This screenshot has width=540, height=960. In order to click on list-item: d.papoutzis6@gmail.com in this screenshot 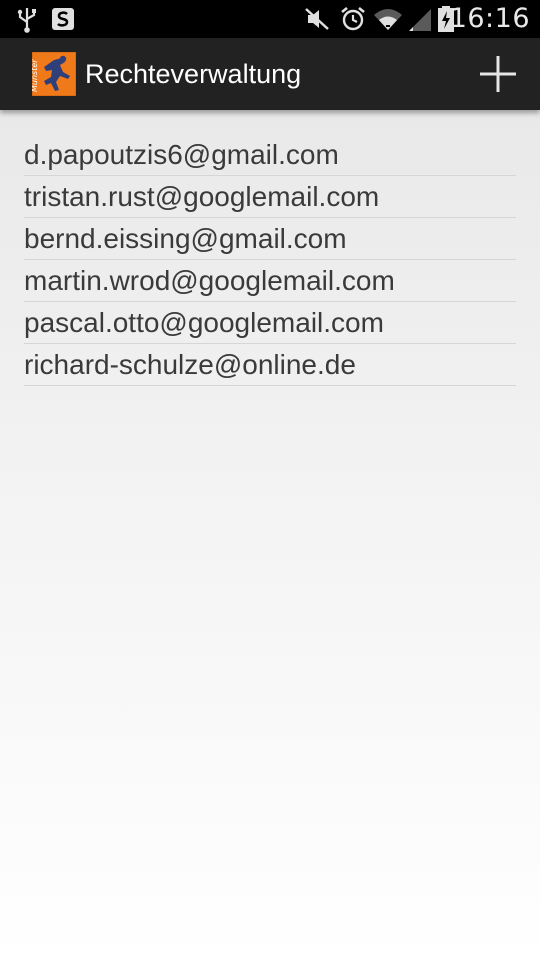, I will do `click(270, 155)`.